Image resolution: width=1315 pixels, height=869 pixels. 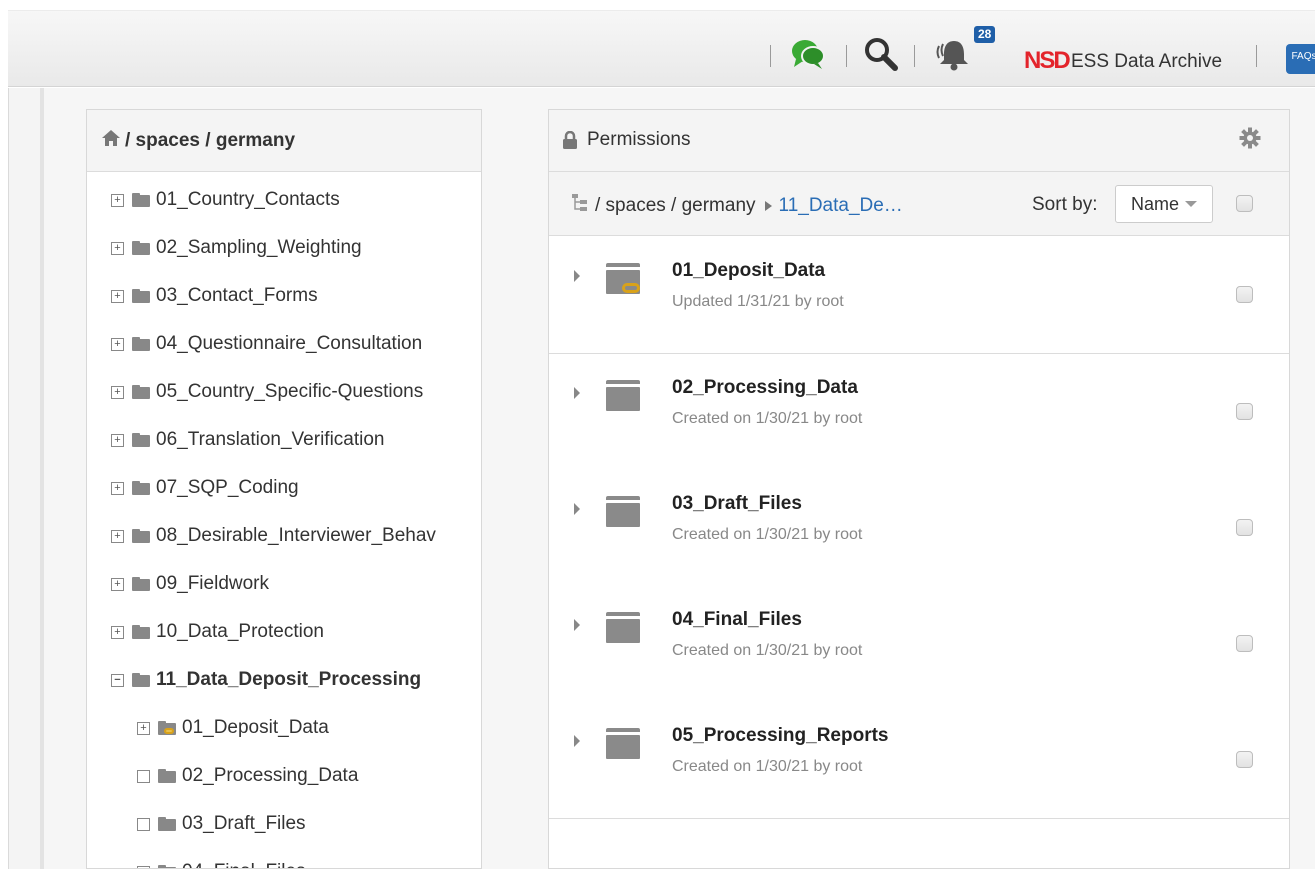 I want to click on item-name: 01_Deposit_Data, so click(x=748, y=271).